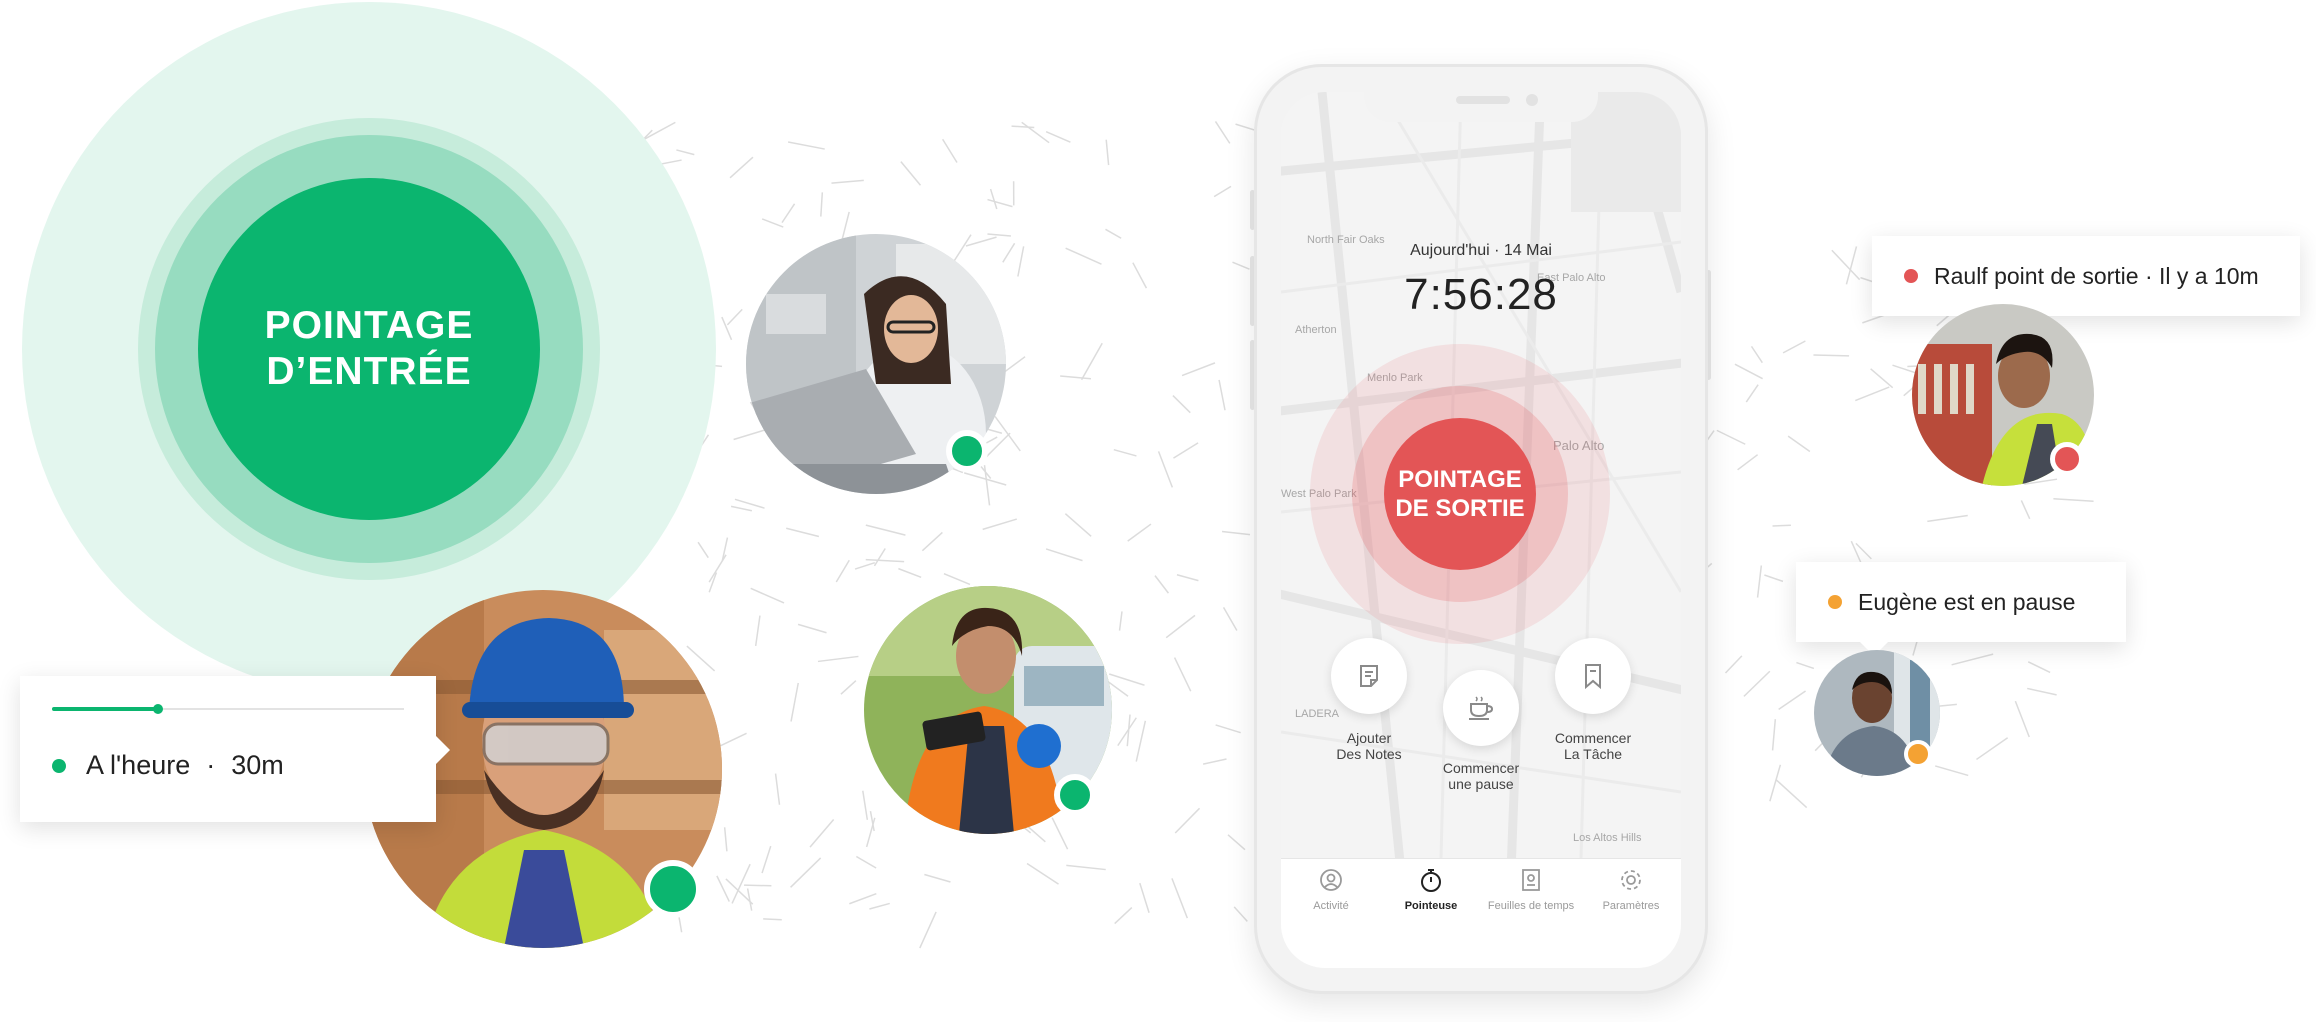 The image size is (2316, 1022). I want to click on tab-activity-label: Activité, so click(1331, 906).